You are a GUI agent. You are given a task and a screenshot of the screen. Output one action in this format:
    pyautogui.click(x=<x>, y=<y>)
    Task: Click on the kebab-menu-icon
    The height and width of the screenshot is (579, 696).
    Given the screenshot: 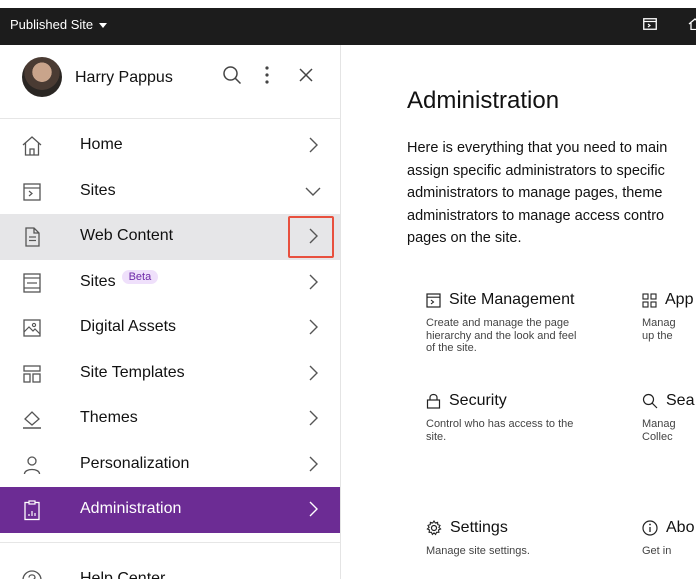 What is the action you would take?
    pyautogui.click(x=267, y=75)
    